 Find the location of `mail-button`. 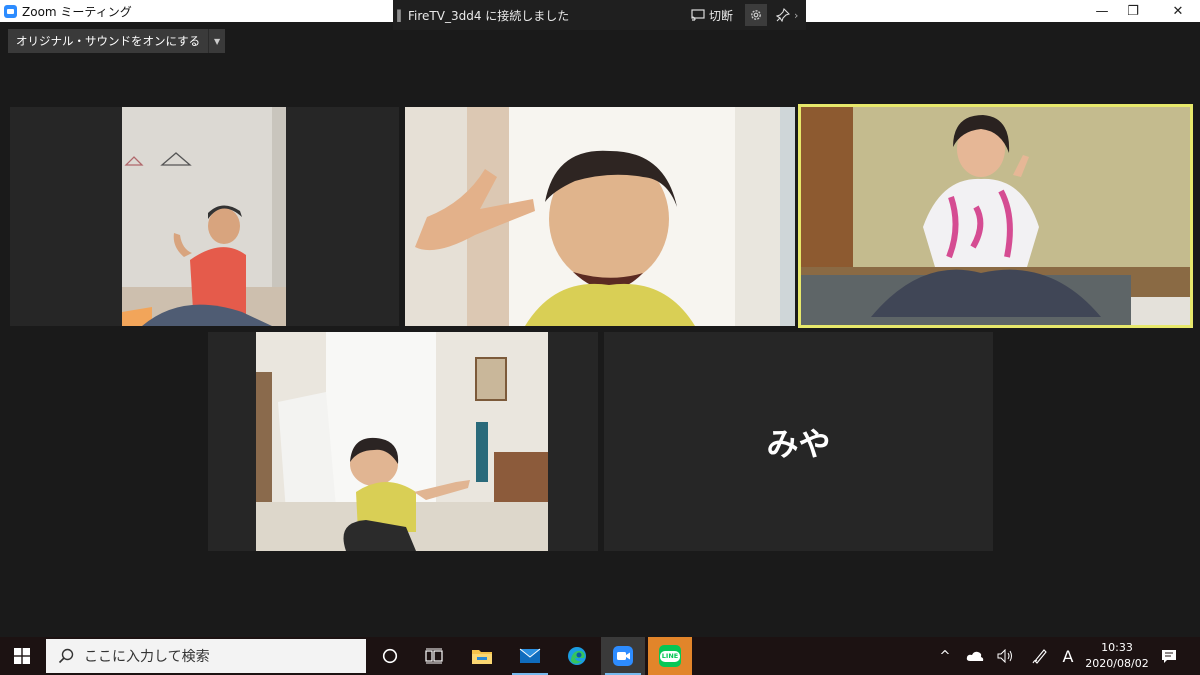

mail-button is located at coordinates (530, 656).